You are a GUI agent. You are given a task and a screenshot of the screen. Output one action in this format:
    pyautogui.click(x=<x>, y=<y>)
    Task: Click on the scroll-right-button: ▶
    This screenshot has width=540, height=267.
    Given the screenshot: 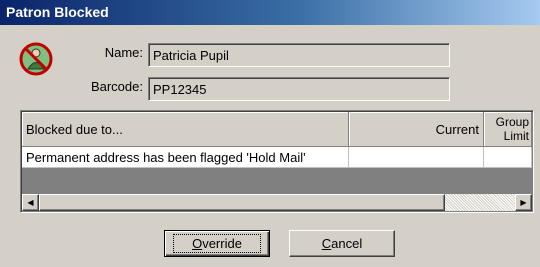 What is the action you would take?
    pyautogui.click(x=523, y=202)
    